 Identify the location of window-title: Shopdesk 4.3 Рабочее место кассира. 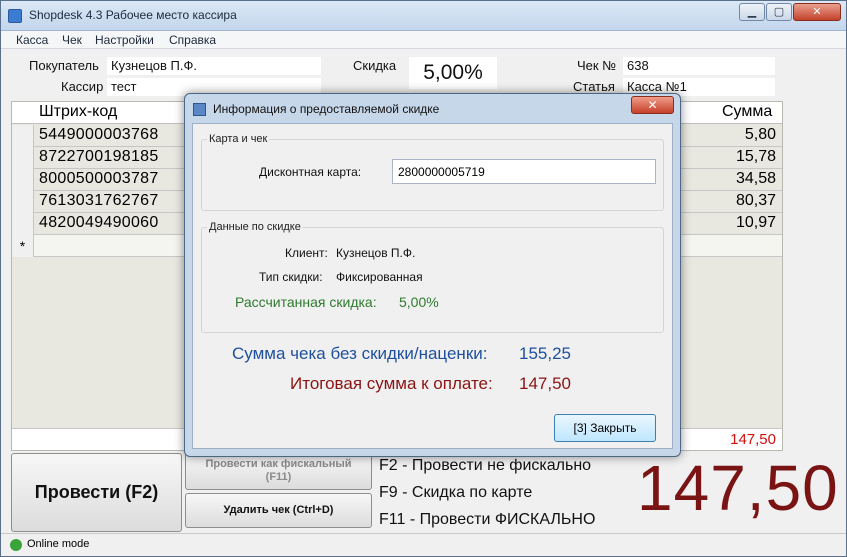
(133, 15).